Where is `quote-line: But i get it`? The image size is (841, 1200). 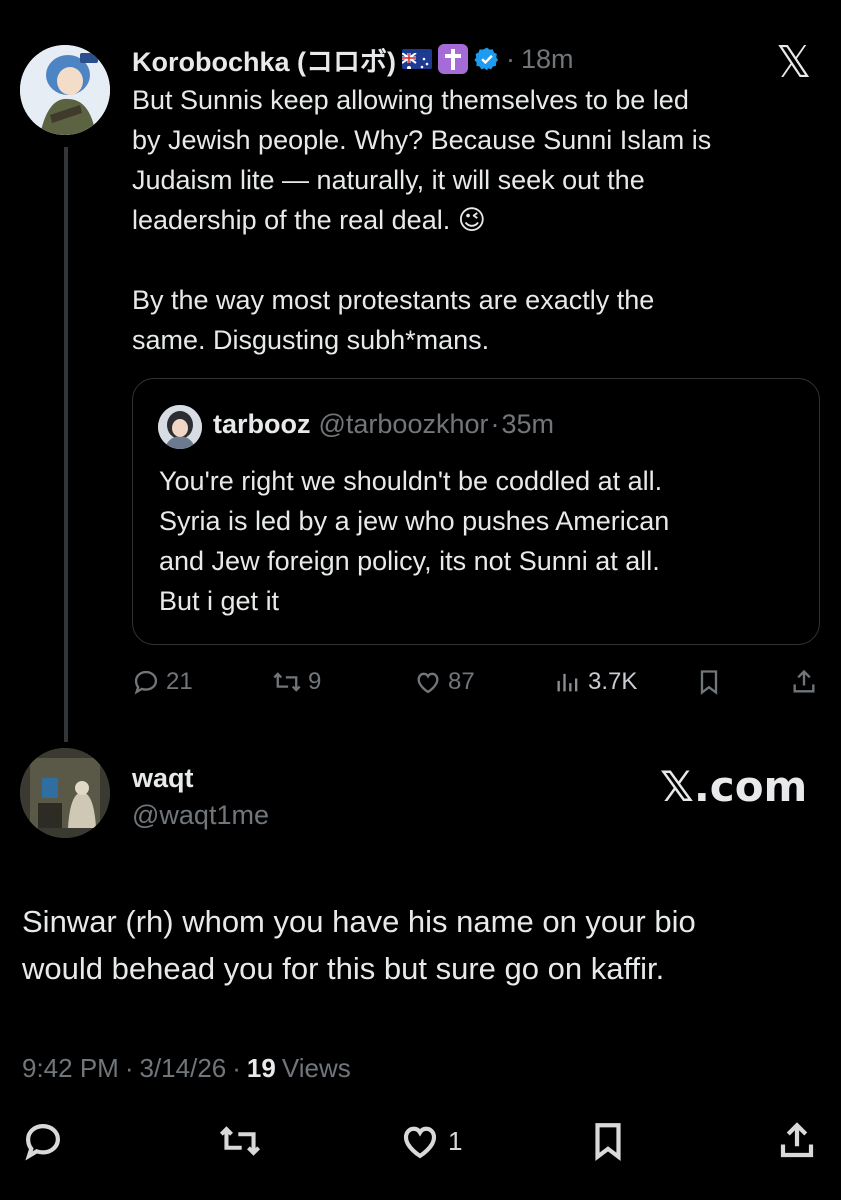
quote-line: But i get it is located at coordinates (219, 601).